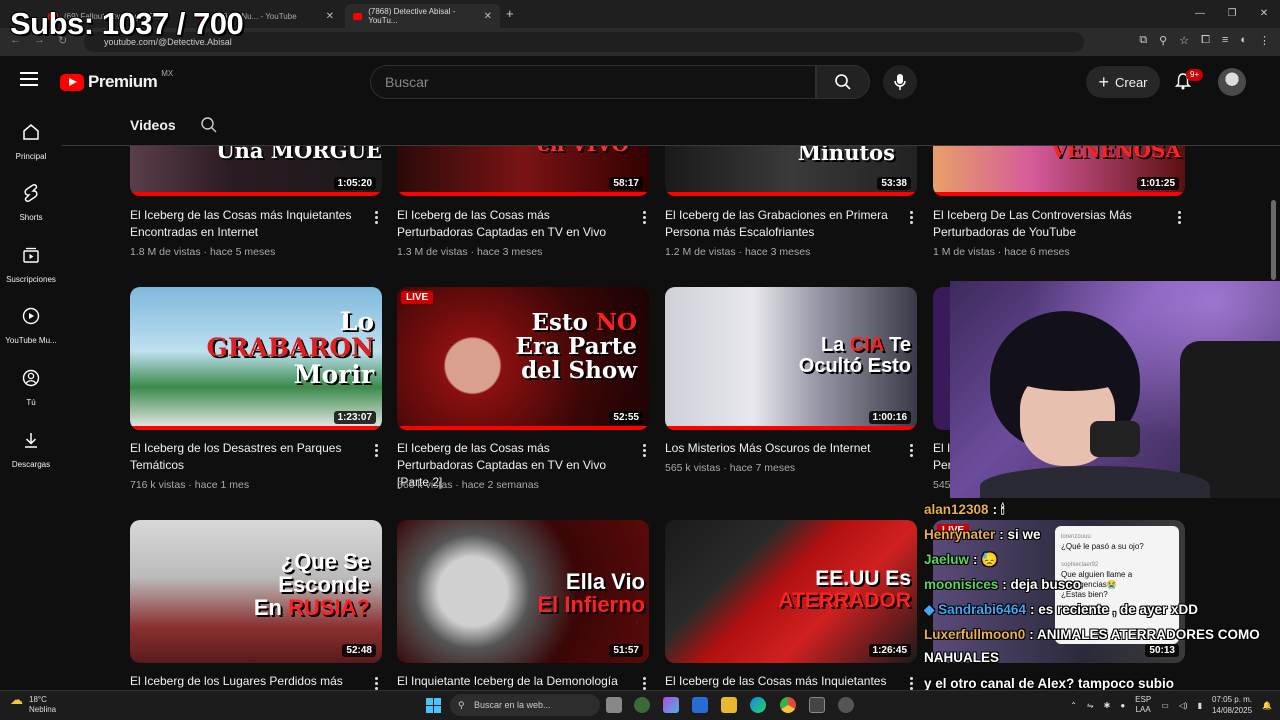  What do you see at coordinates (671, 705) in the screenshot?
I see `copilot-icon` at bounding box center [671, 705].